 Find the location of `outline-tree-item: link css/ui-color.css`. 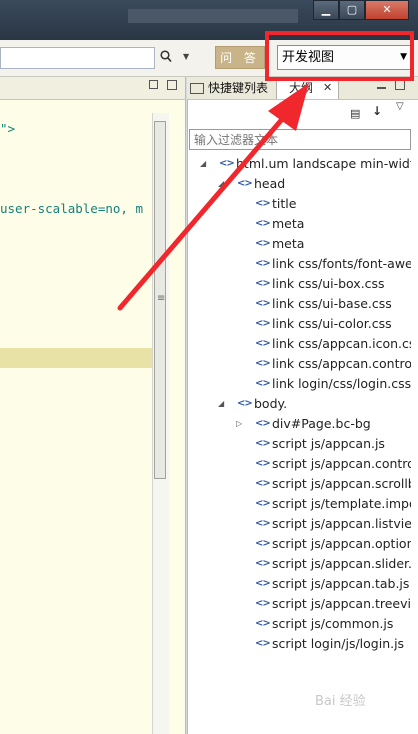

outline-tree-item: link css/ui-color.css is located at coordinates (332, 324).